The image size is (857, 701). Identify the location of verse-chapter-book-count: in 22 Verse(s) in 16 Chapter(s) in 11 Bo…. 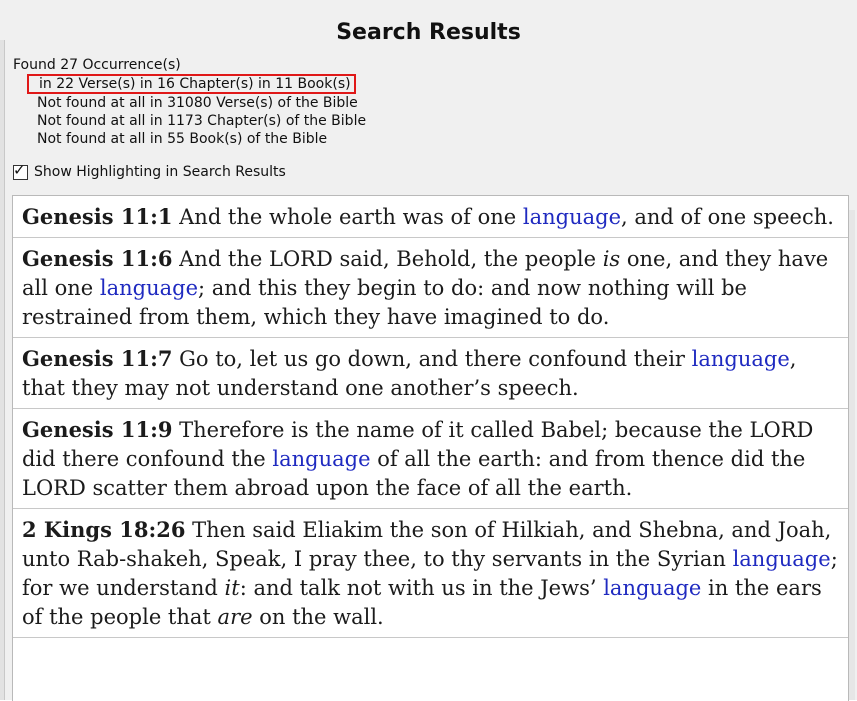
(191, 84).